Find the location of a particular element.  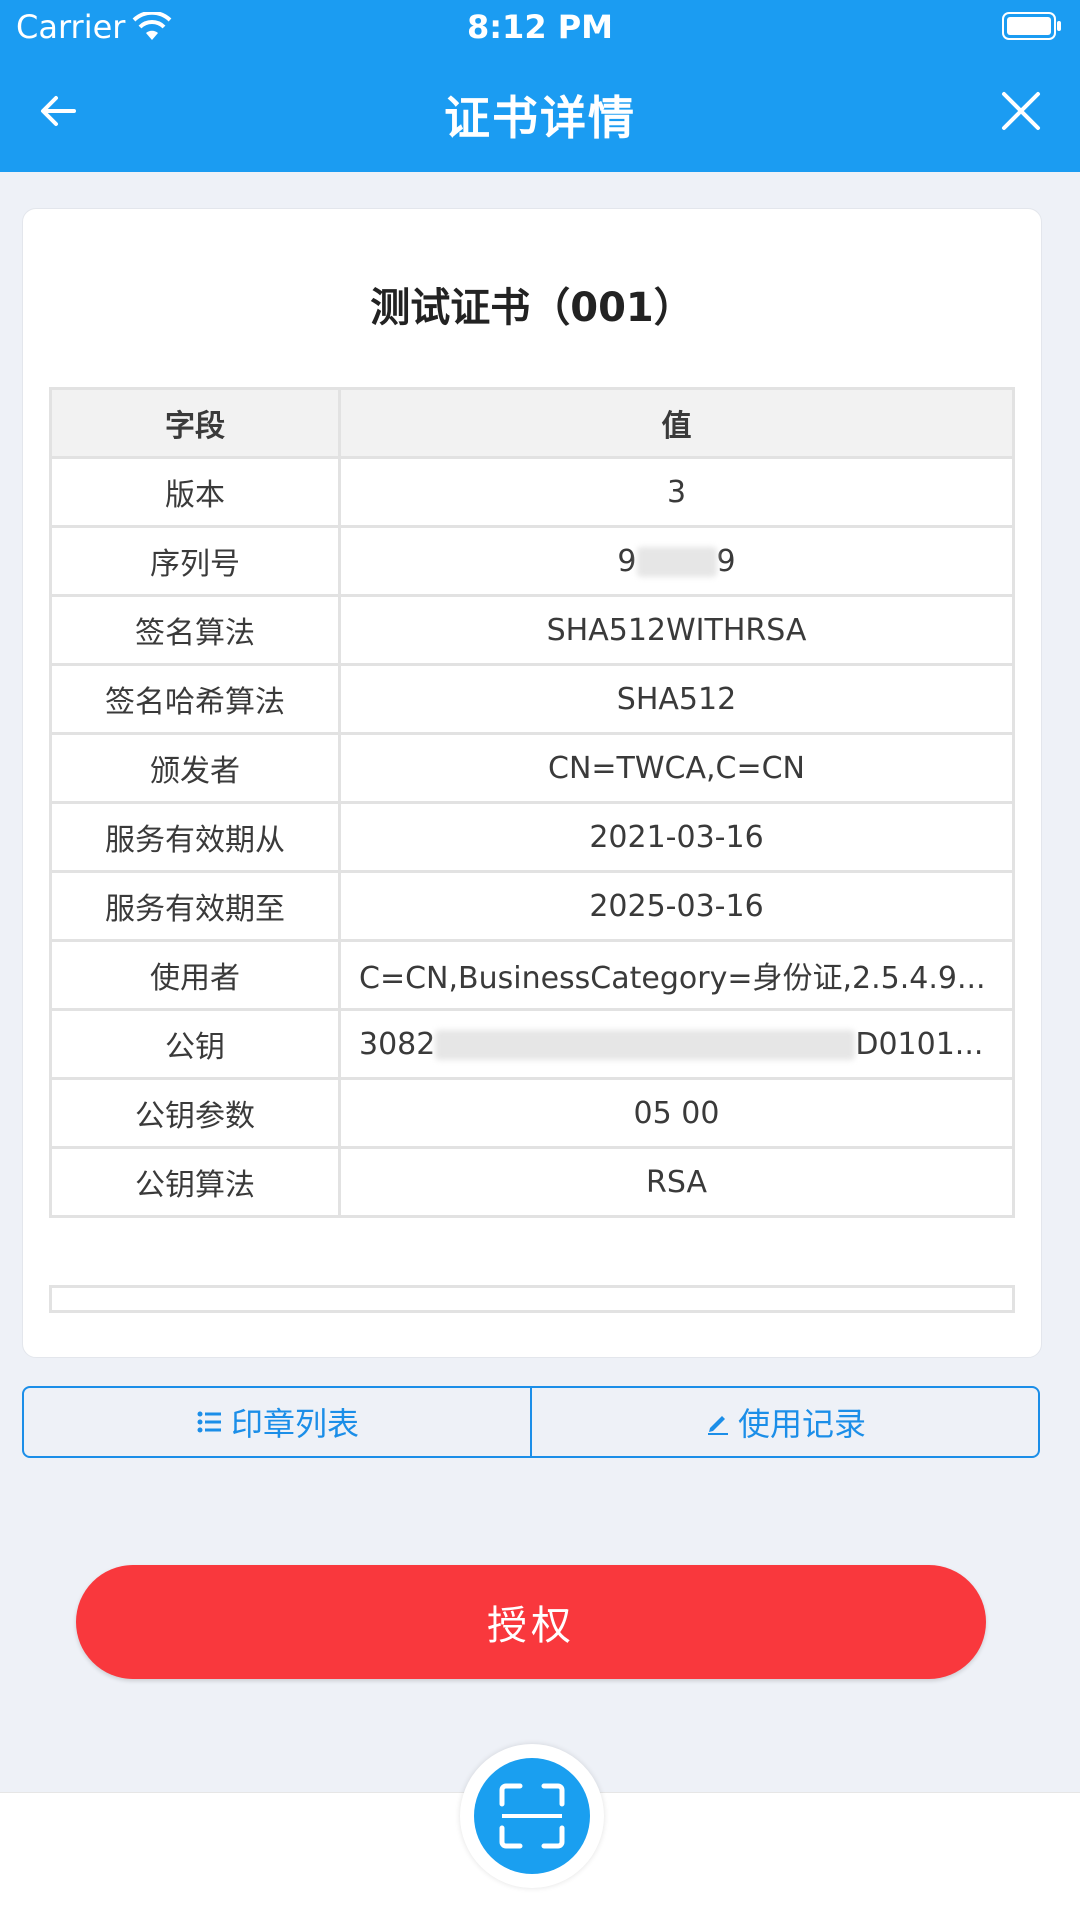

table-row: 签名哈希算法 SHA512 is located at coordinates (532, 699).